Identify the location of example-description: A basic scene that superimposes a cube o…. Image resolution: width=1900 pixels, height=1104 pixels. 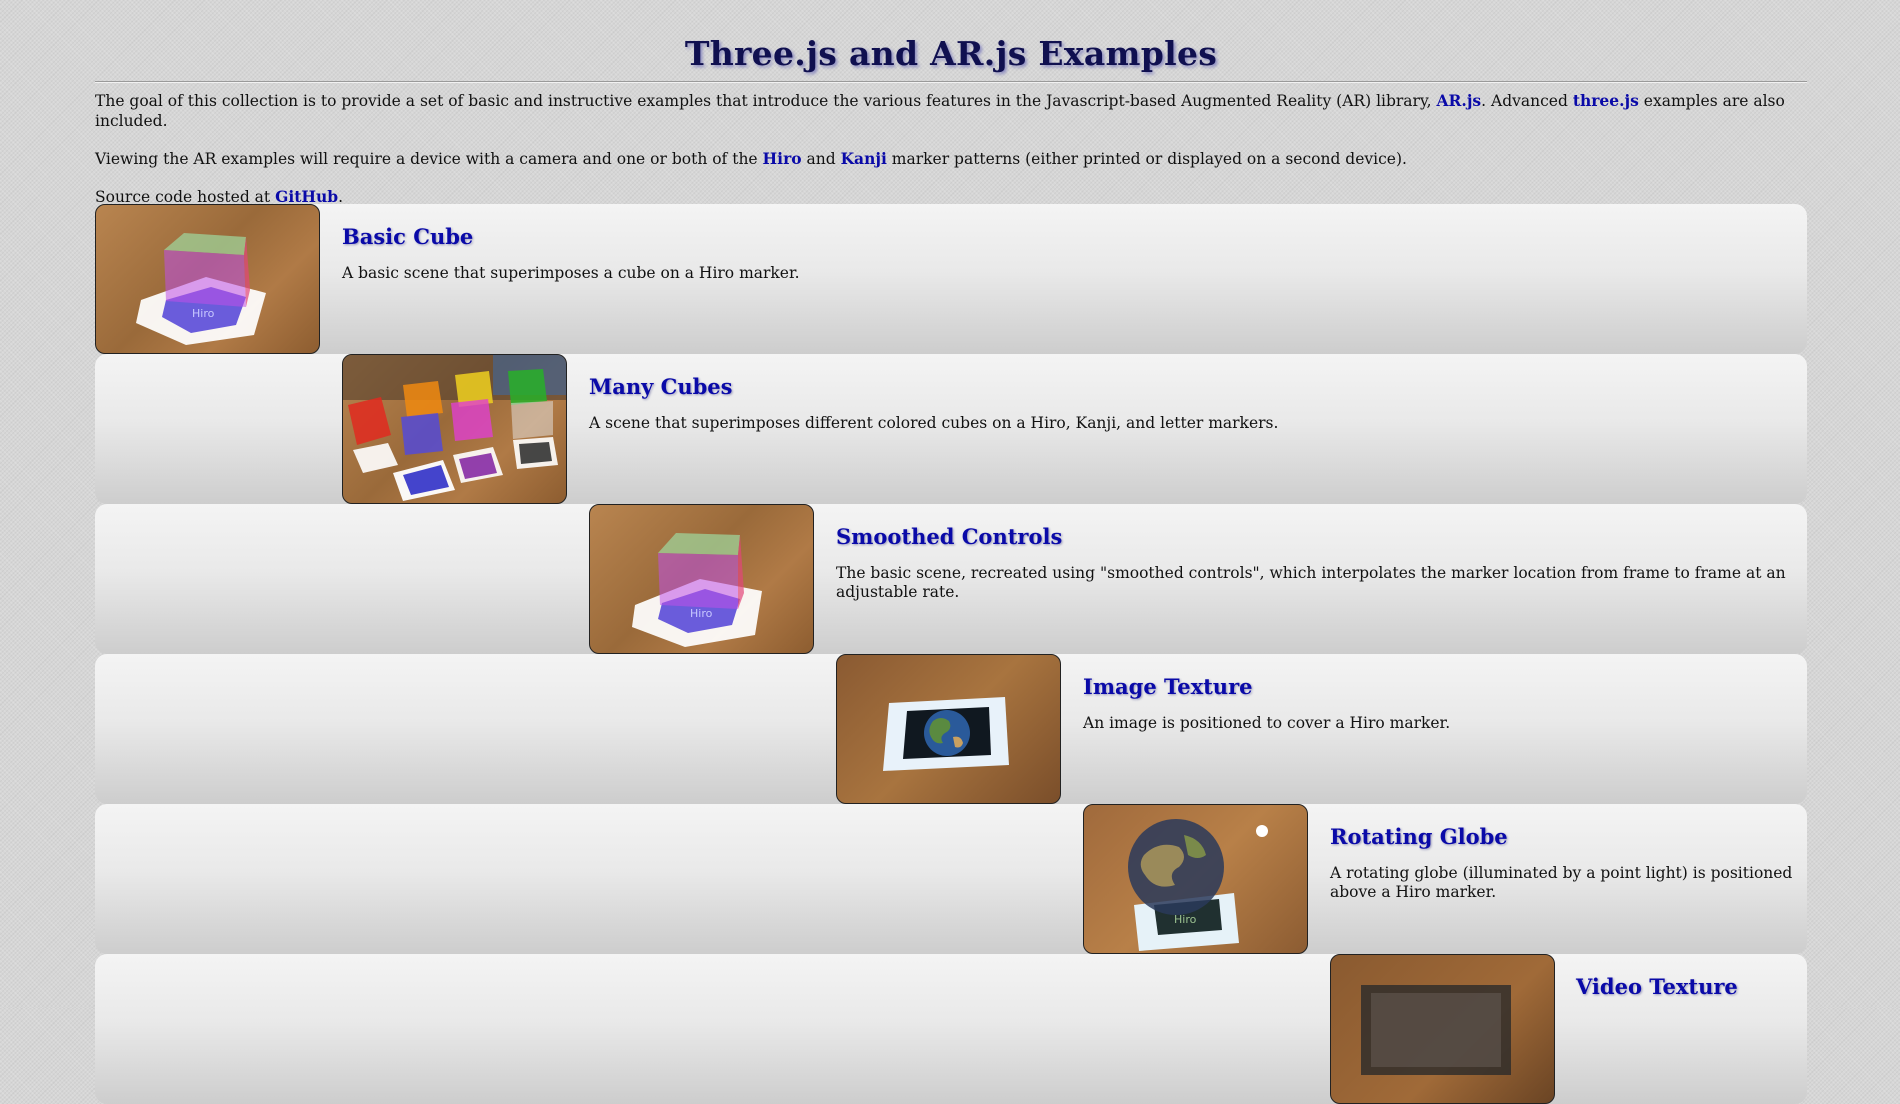
(571, 273).